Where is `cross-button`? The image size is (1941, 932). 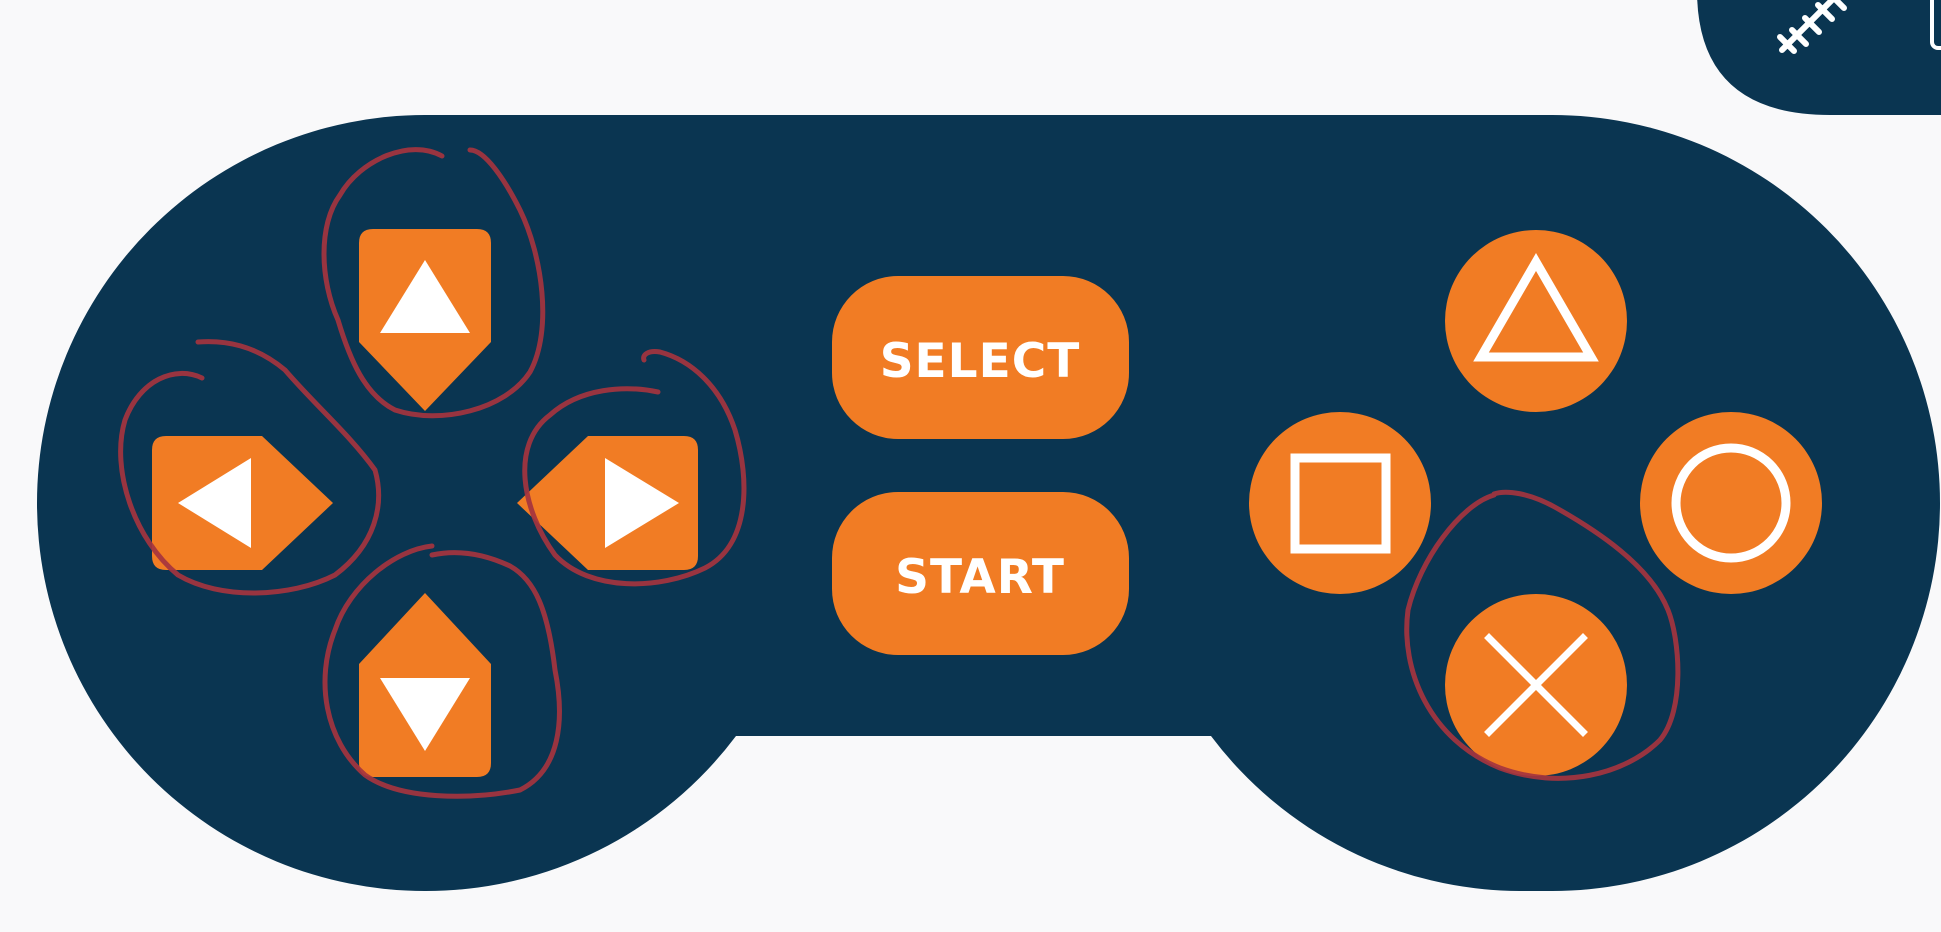 cross-button is located at coordinates (1536, 685).